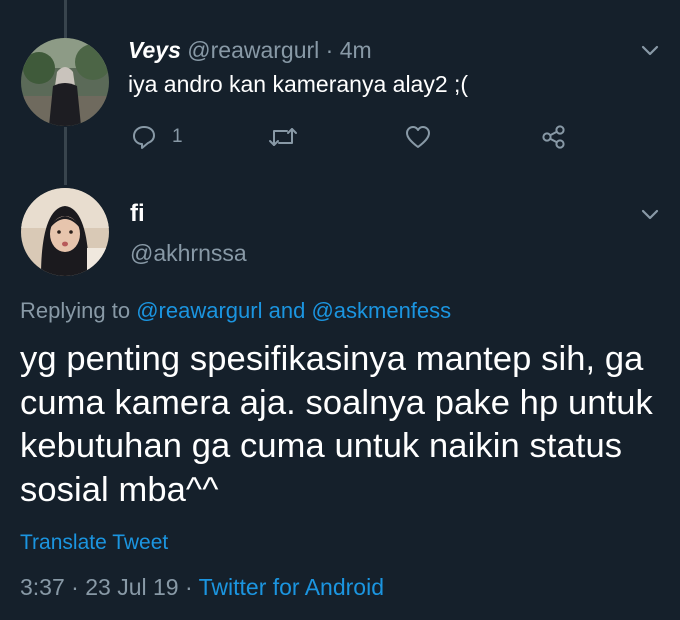 This screenshot has width=680, height=620. Describe the element at coordinates (336, 402) in the screenshot. I see `tweet-text-line: cuma kamera aja. soalnya pake hp untuk` at that location.